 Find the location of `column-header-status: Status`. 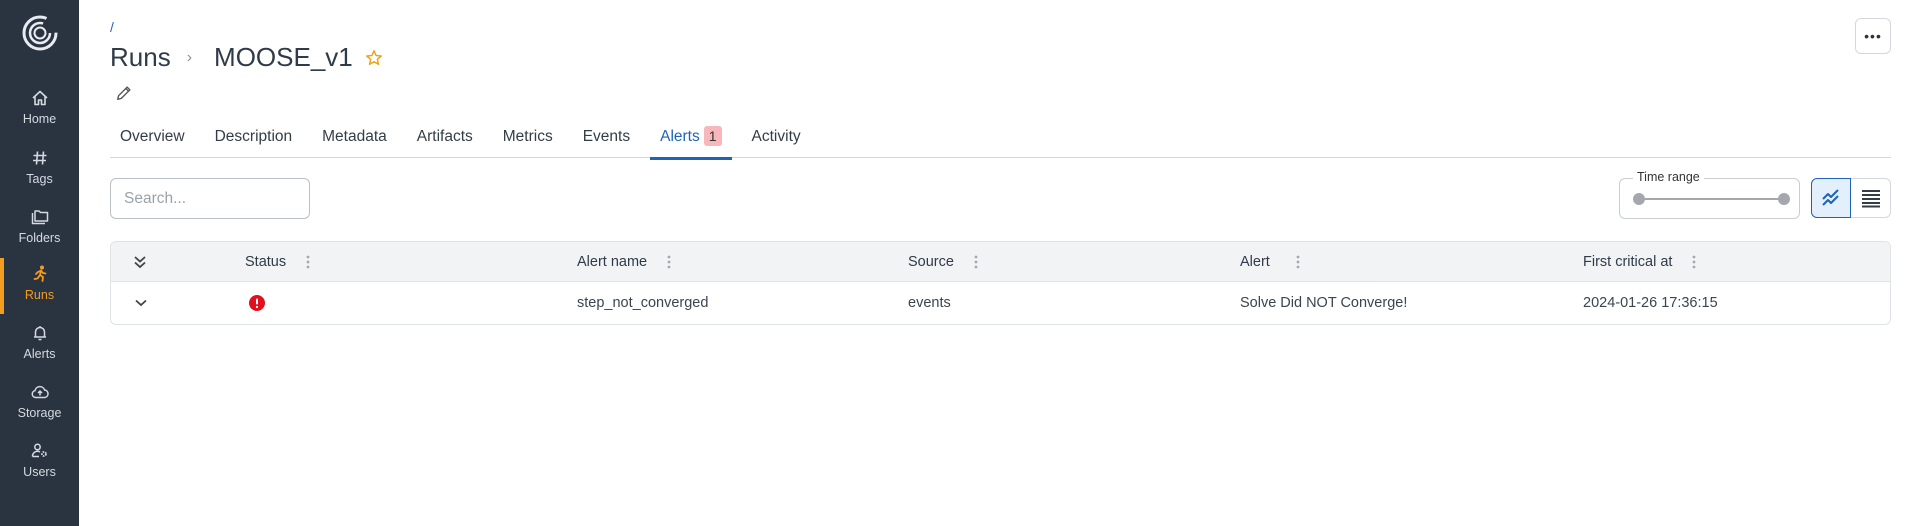

column-header-status: Status is located at coordinates (277, 261).